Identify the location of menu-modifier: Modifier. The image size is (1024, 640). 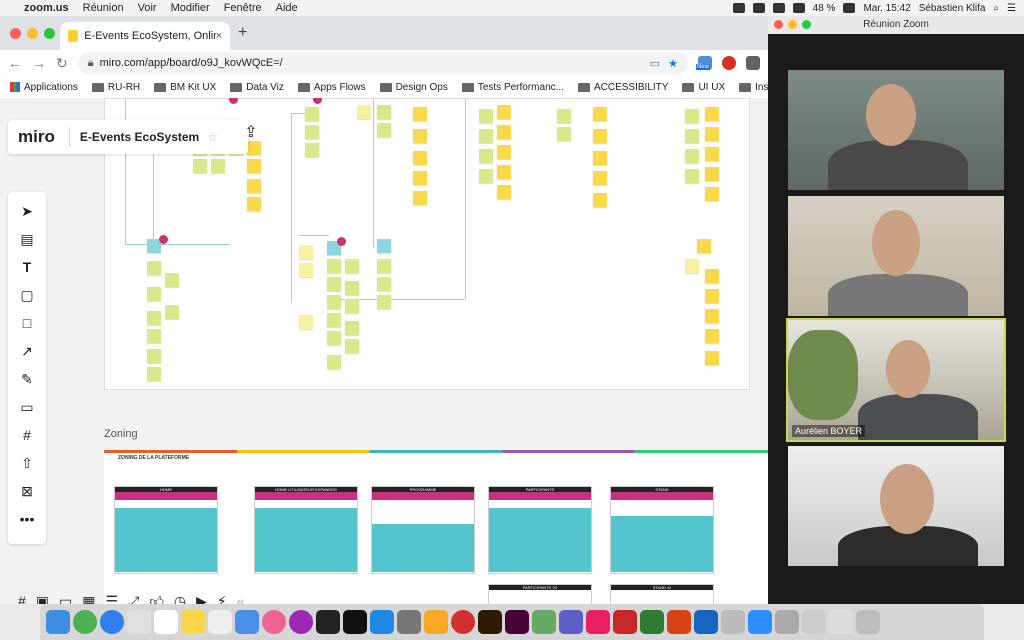
(190, 8).